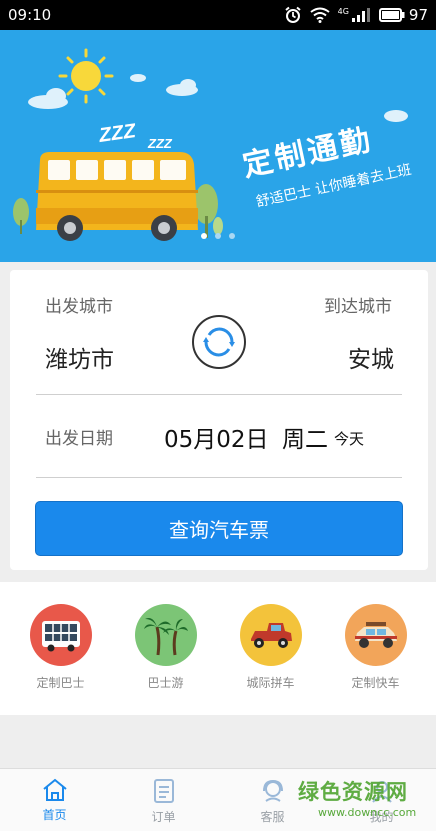 The height and width of the screenshot is (831, 436). Describe the element at coordinates (79, 439) in the screenshot. I see `date-label: 出发日期` at that location.